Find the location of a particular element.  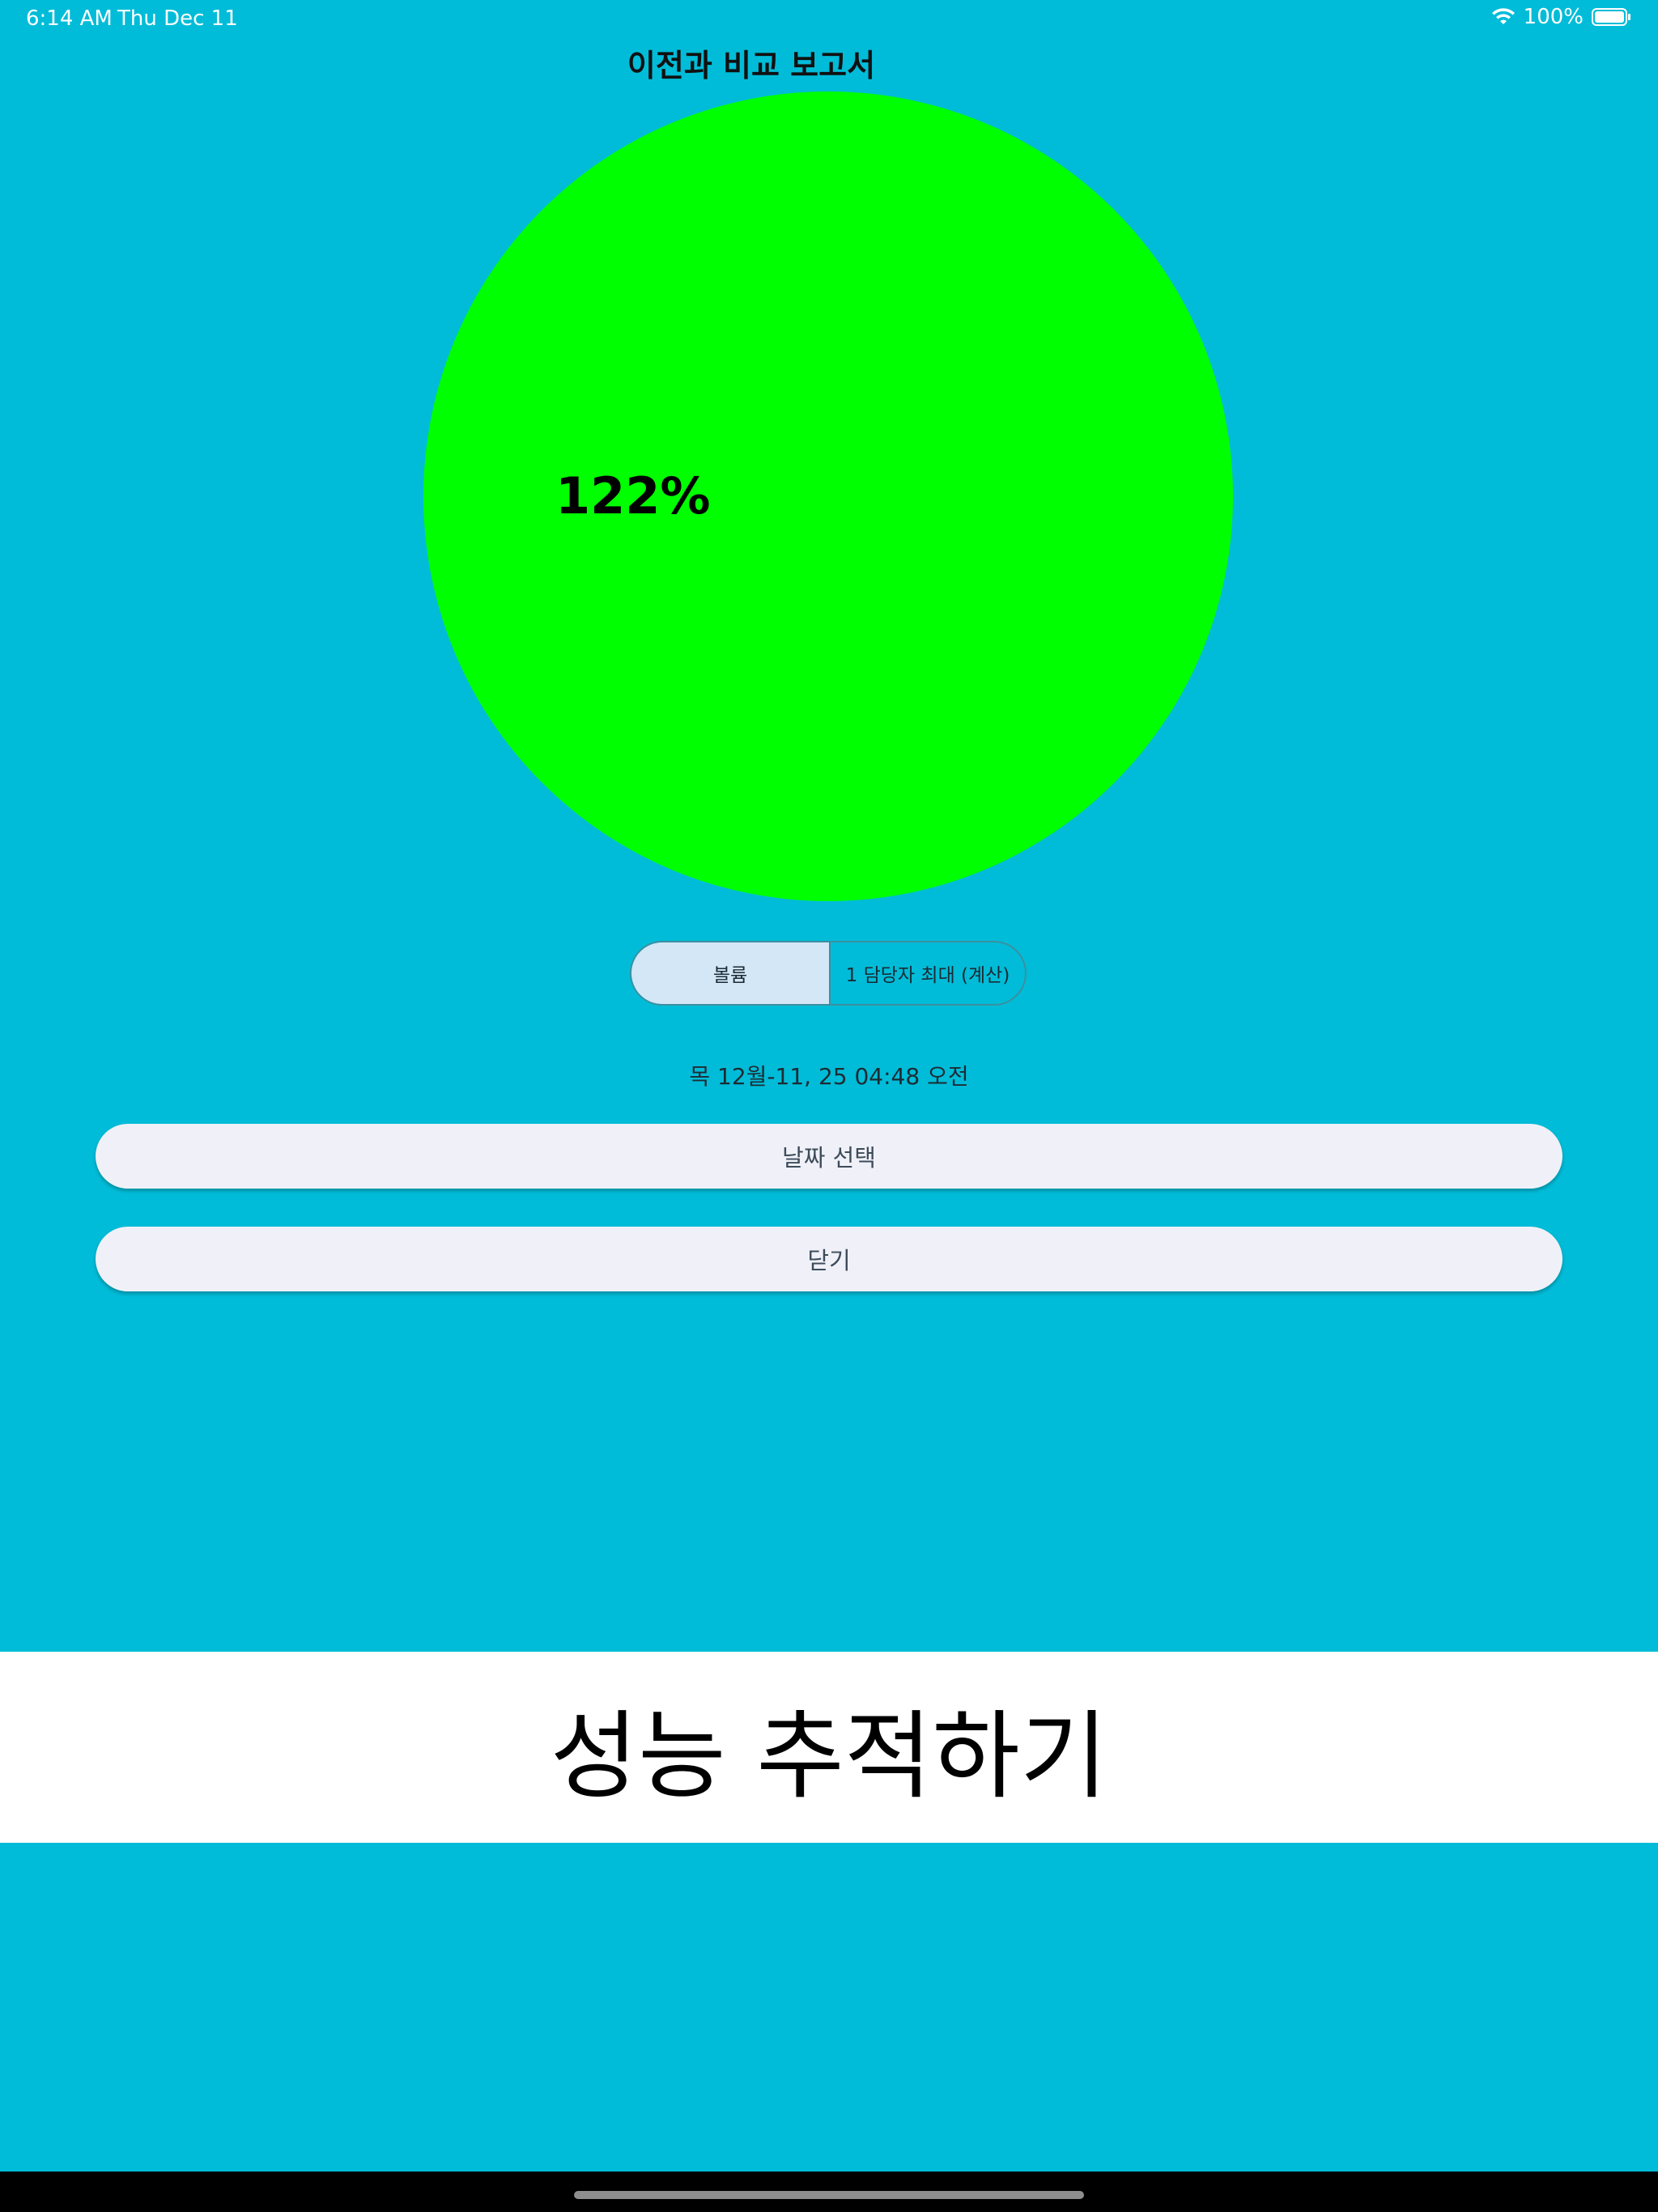

wifi-icon is located at coordinates (1503, 17).